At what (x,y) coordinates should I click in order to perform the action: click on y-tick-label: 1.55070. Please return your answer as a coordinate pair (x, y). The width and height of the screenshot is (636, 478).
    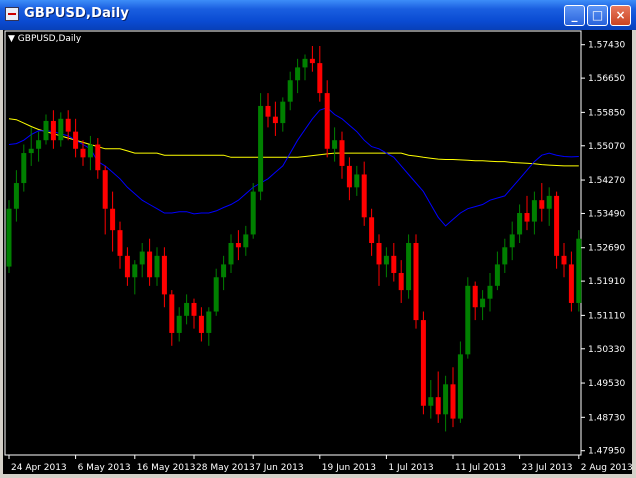
    Looking at the image, I should click on (606, 147).